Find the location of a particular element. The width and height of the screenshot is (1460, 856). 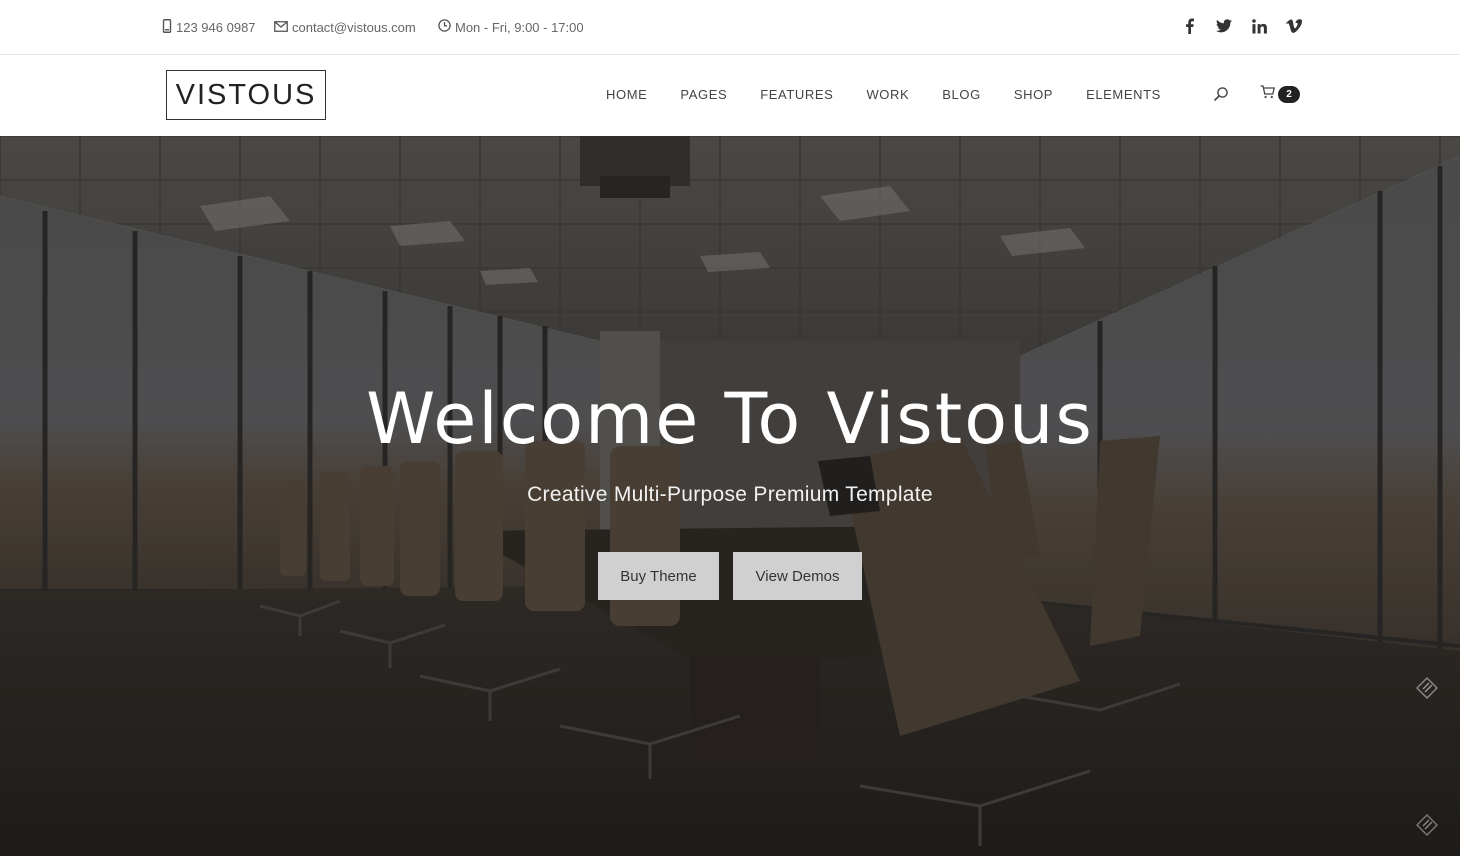

nav-item-pages: PAGES is located at coordinates (703, 94).